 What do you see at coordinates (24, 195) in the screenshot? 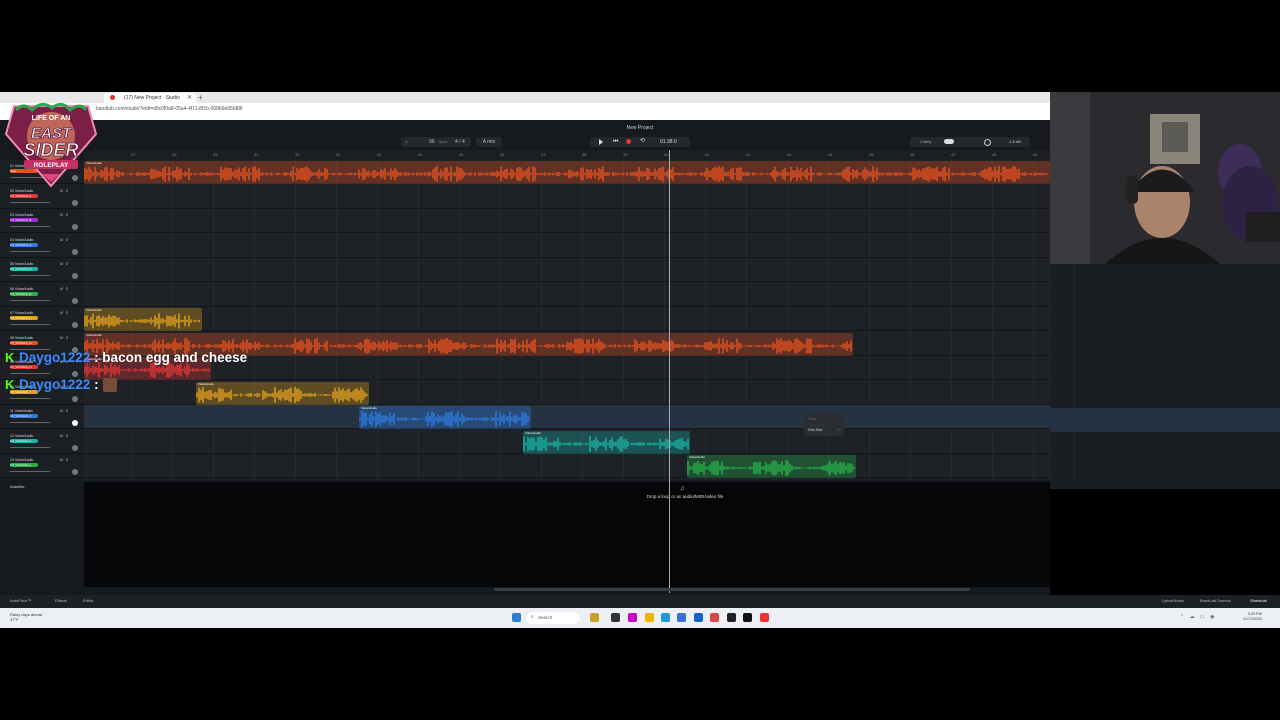
I see `track-instrument: FX_VOCALS_A` at bounding box center [24, 195].